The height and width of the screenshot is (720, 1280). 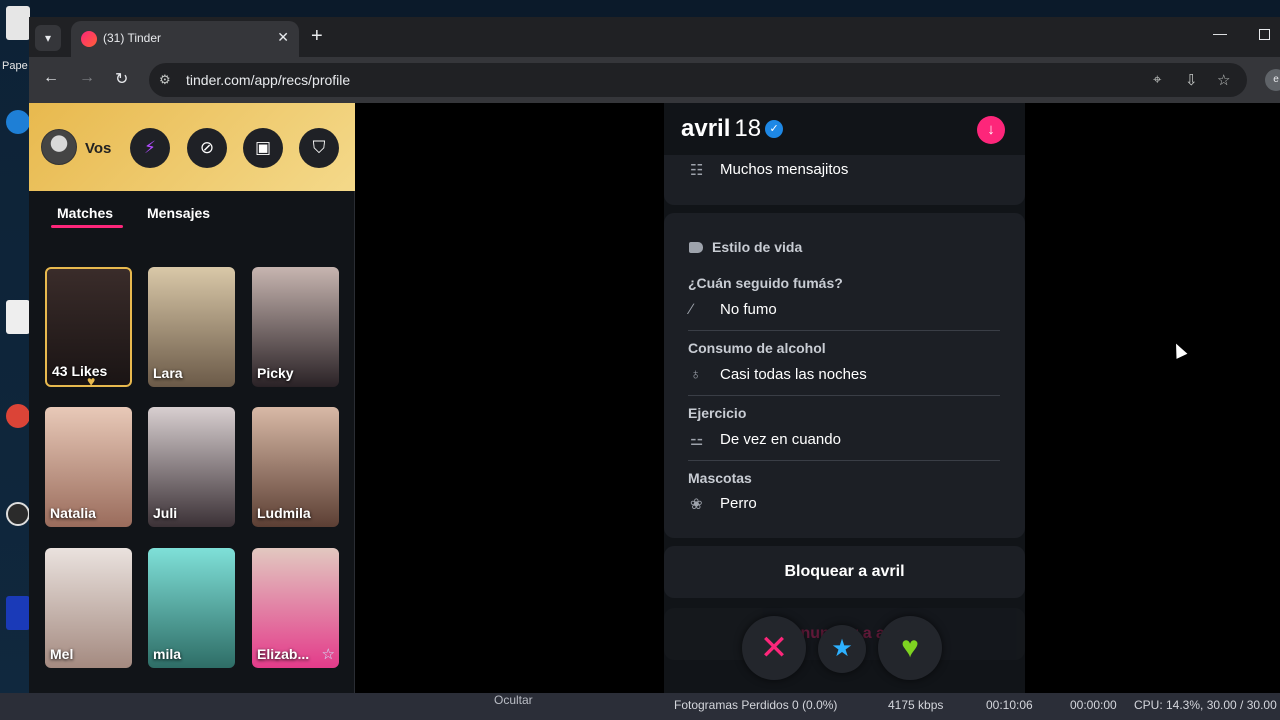 What do you see at coordinates (696, 504) in the screenshot?
I see `paw-icon: ❀` at bounding box center [696, 504].